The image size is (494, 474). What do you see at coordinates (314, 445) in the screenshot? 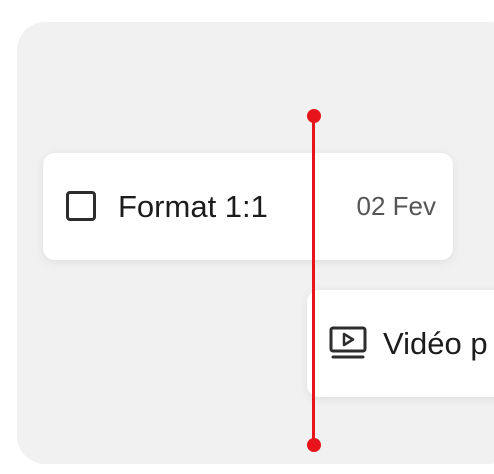
I see `playhead-handle-bottom` at bounding box center [314, 445].